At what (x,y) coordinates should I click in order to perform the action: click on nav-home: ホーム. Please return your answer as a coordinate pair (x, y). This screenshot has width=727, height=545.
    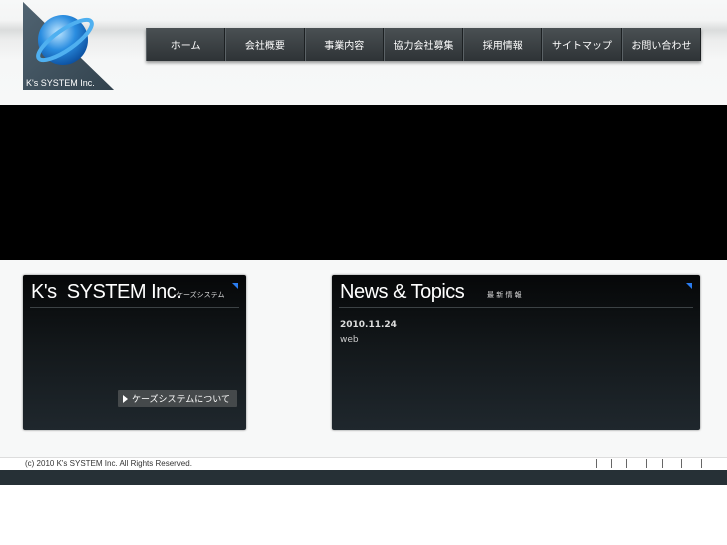
    Looking at the image, I should click on (186, 44).